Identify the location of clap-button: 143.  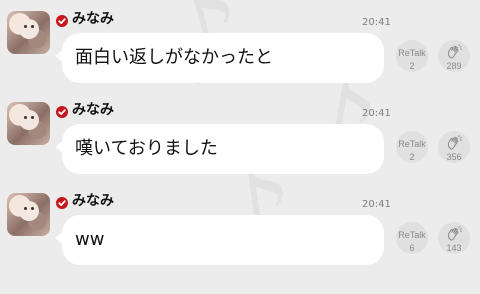
(454, 238).